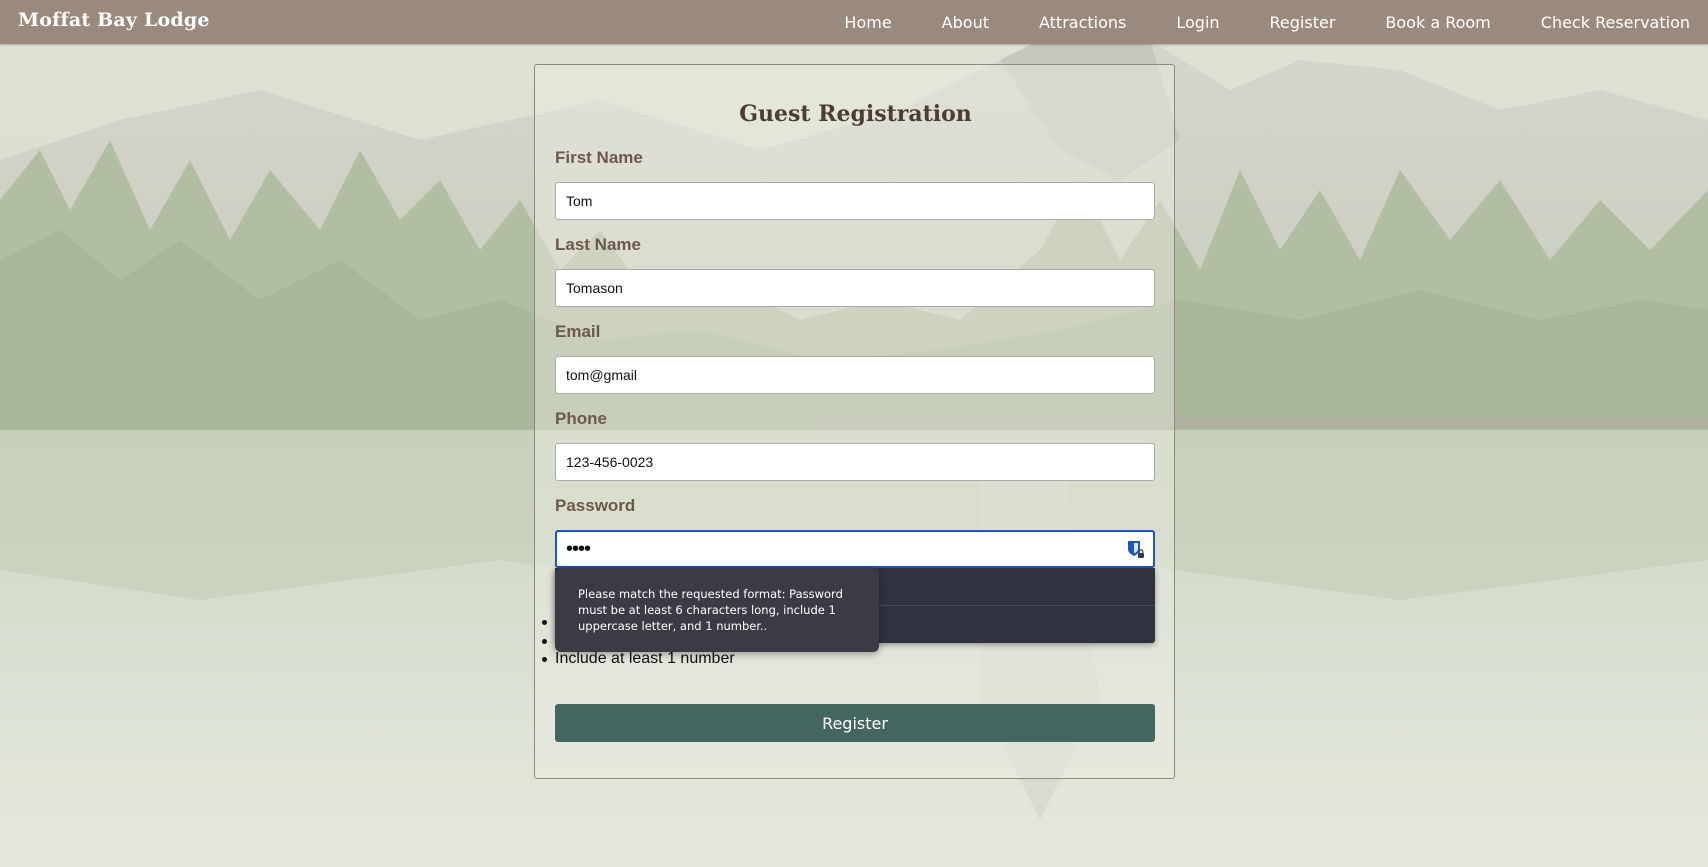 The width and height of the screenshot is (1708, 867). I want to click on first-name-input, so click(855, 201).